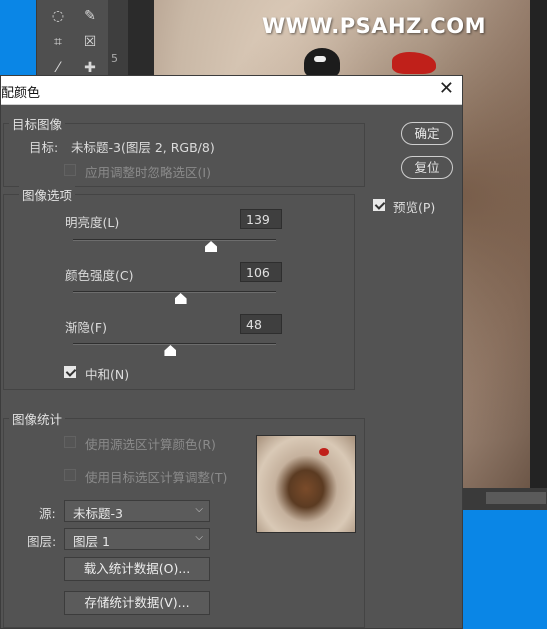 This screenshot has height=629, width=547. What do you see at coordinates (427, 133) in the screenshot?
I see `ok-button: 确定` at bounding box center [427, 133].